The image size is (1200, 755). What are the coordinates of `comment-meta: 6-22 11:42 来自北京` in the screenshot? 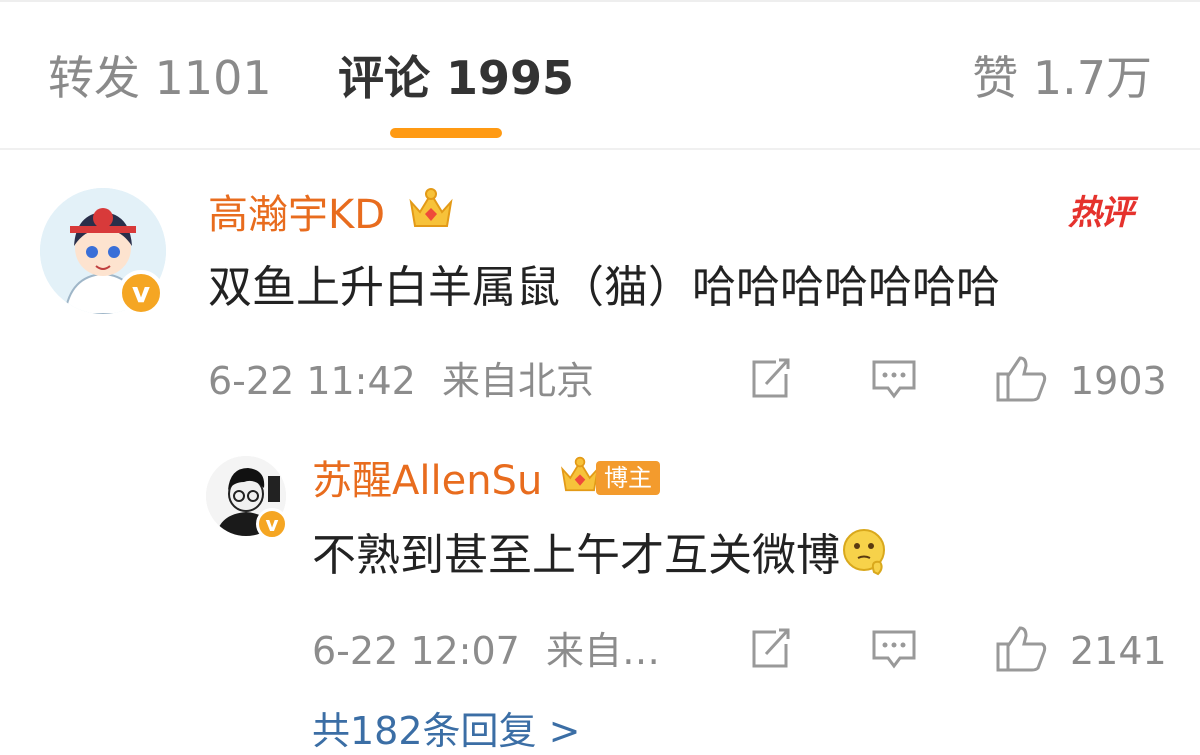 It's located at (401, 381).